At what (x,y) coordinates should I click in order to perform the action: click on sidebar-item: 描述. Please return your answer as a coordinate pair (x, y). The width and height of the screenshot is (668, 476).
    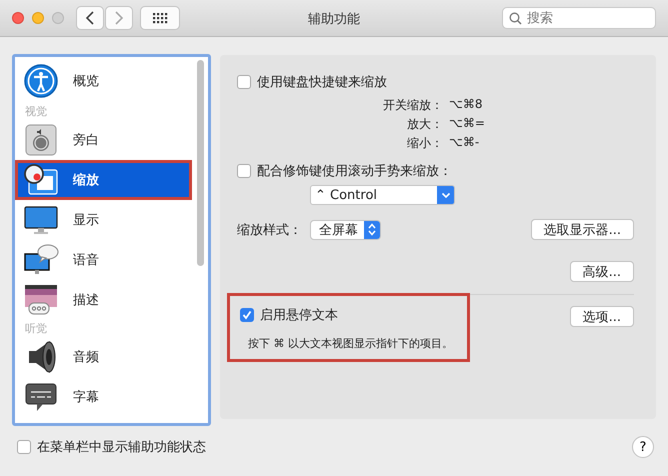
    Looking at the image, I should click on (103, 300).